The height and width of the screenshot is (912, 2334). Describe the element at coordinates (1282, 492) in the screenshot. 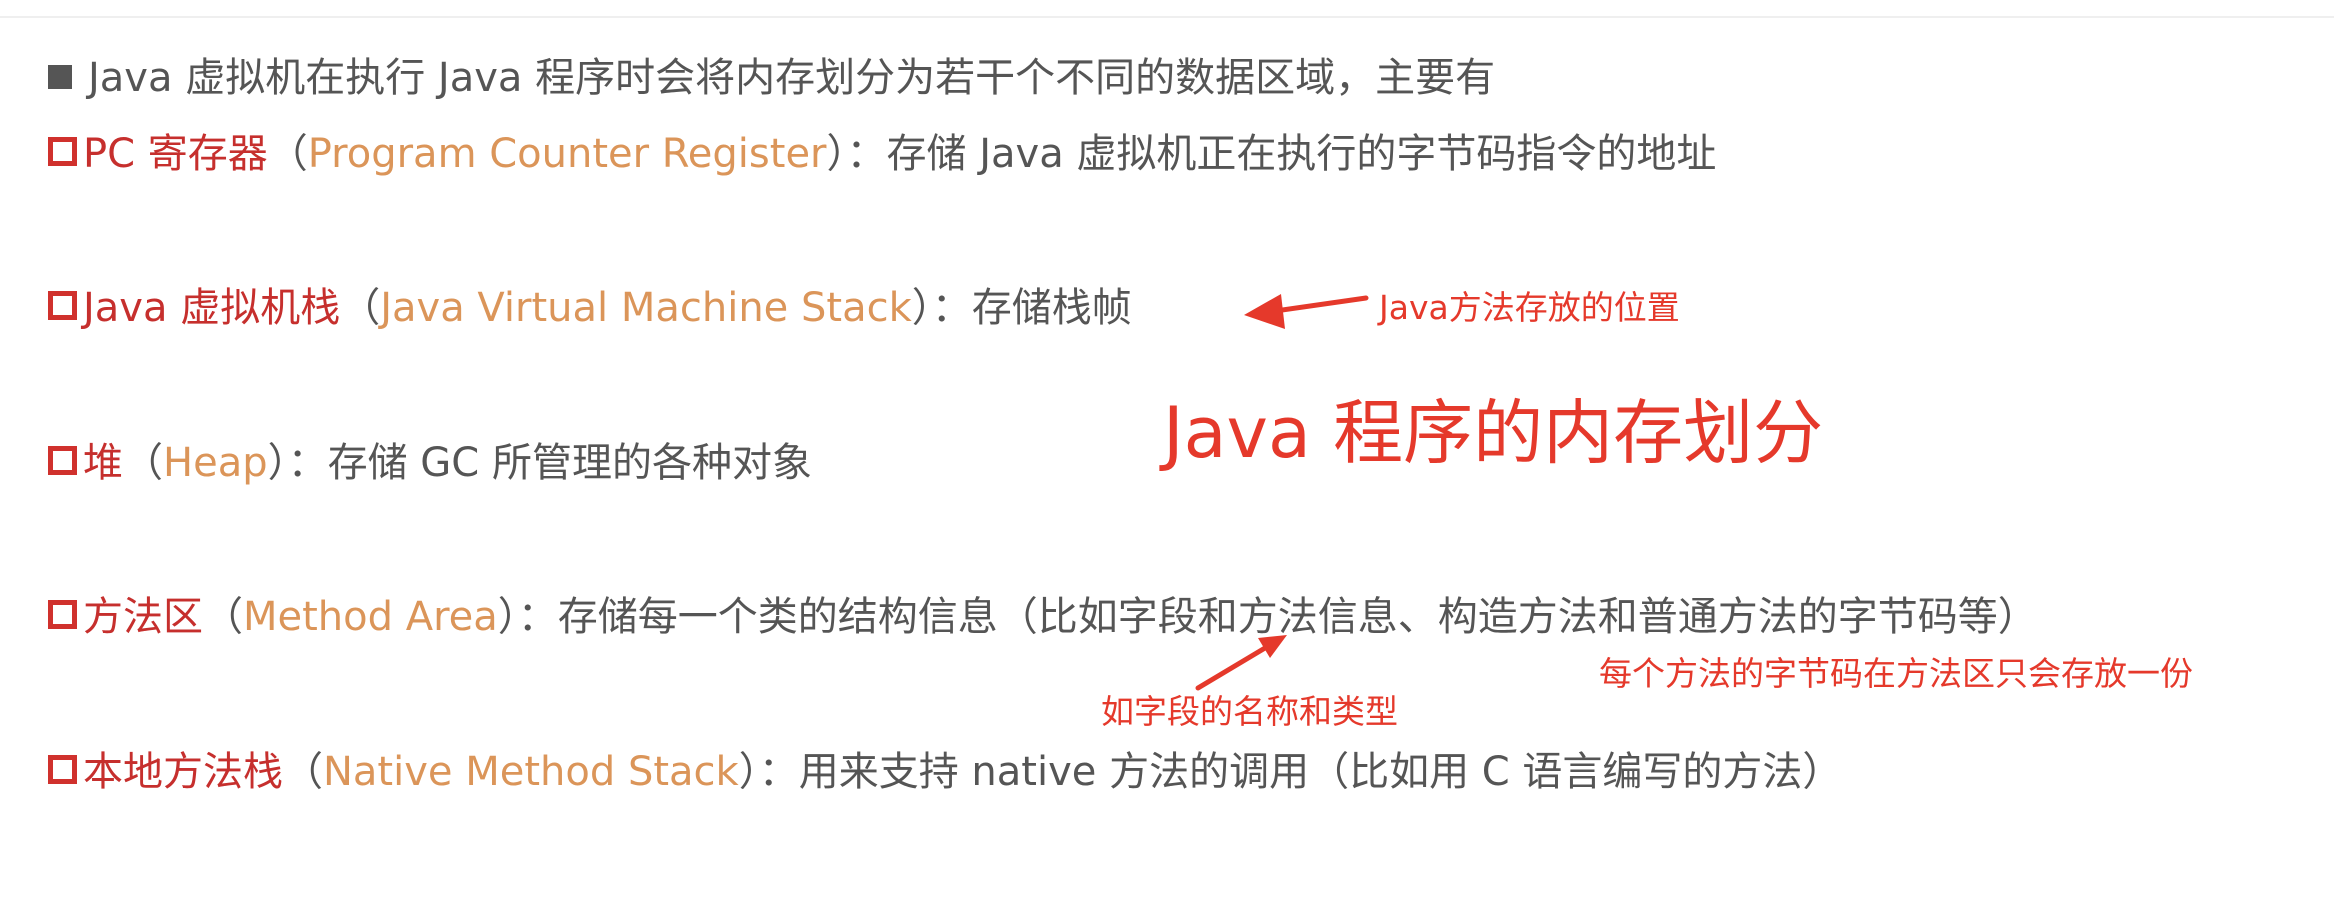

I see `annotation-arrows` at that location.